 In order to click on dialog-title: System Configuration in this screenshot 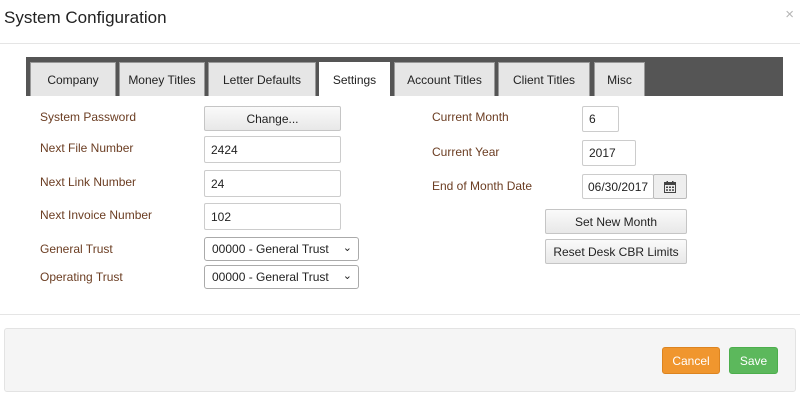, I will do `click(85, 17)`.